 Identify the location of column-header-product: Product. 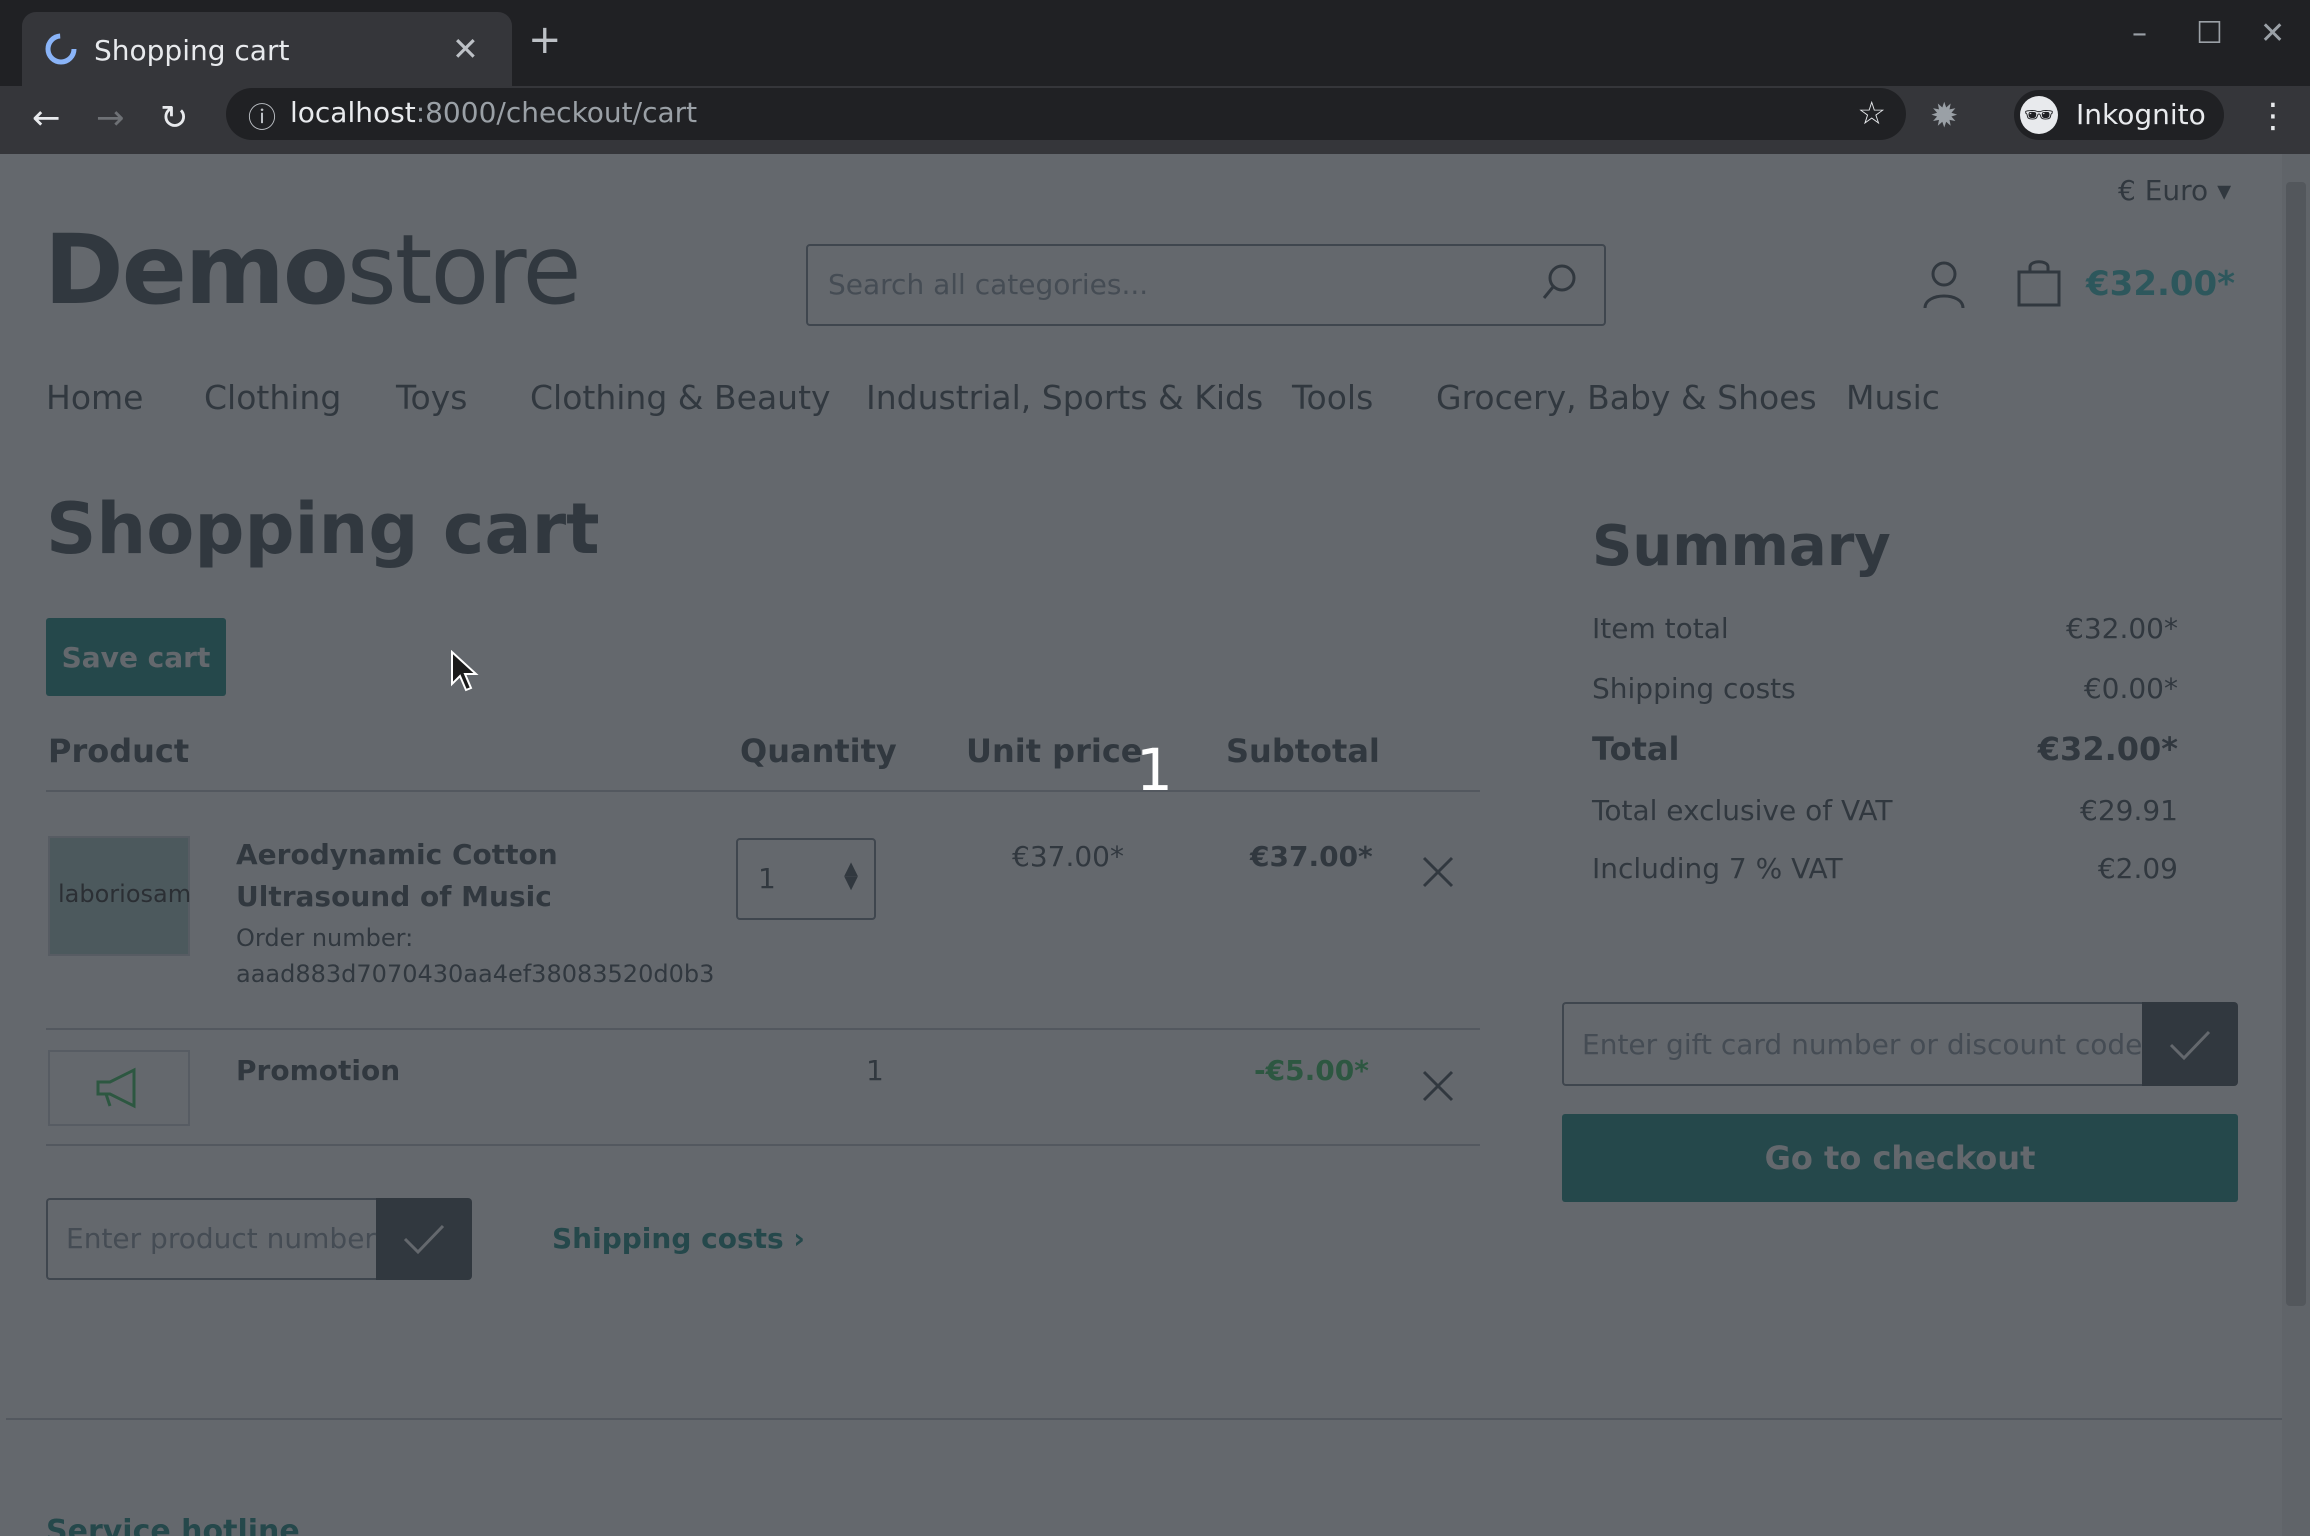
(119, 751).